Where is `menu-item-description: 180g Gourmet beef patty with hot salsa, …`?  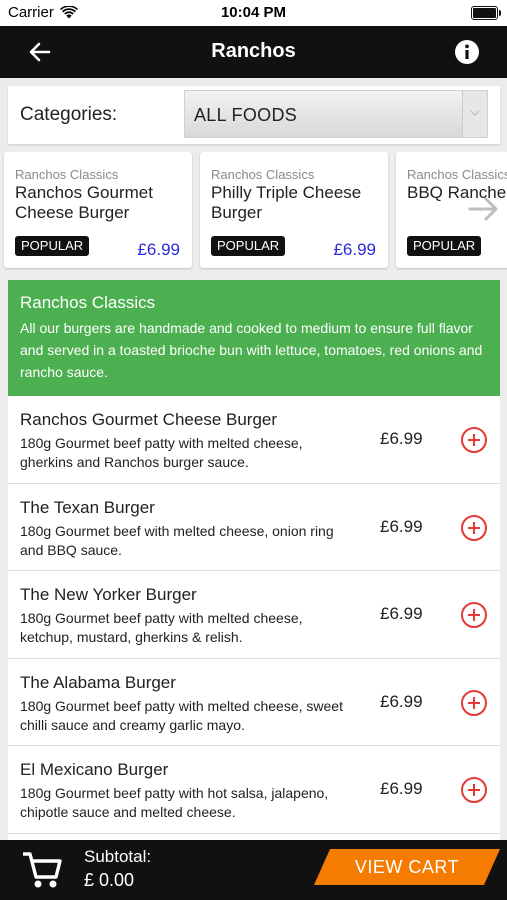
menu-item-description: 180g Gourmet beef patty with hot salsa, … is located at coordinates (174, 802).